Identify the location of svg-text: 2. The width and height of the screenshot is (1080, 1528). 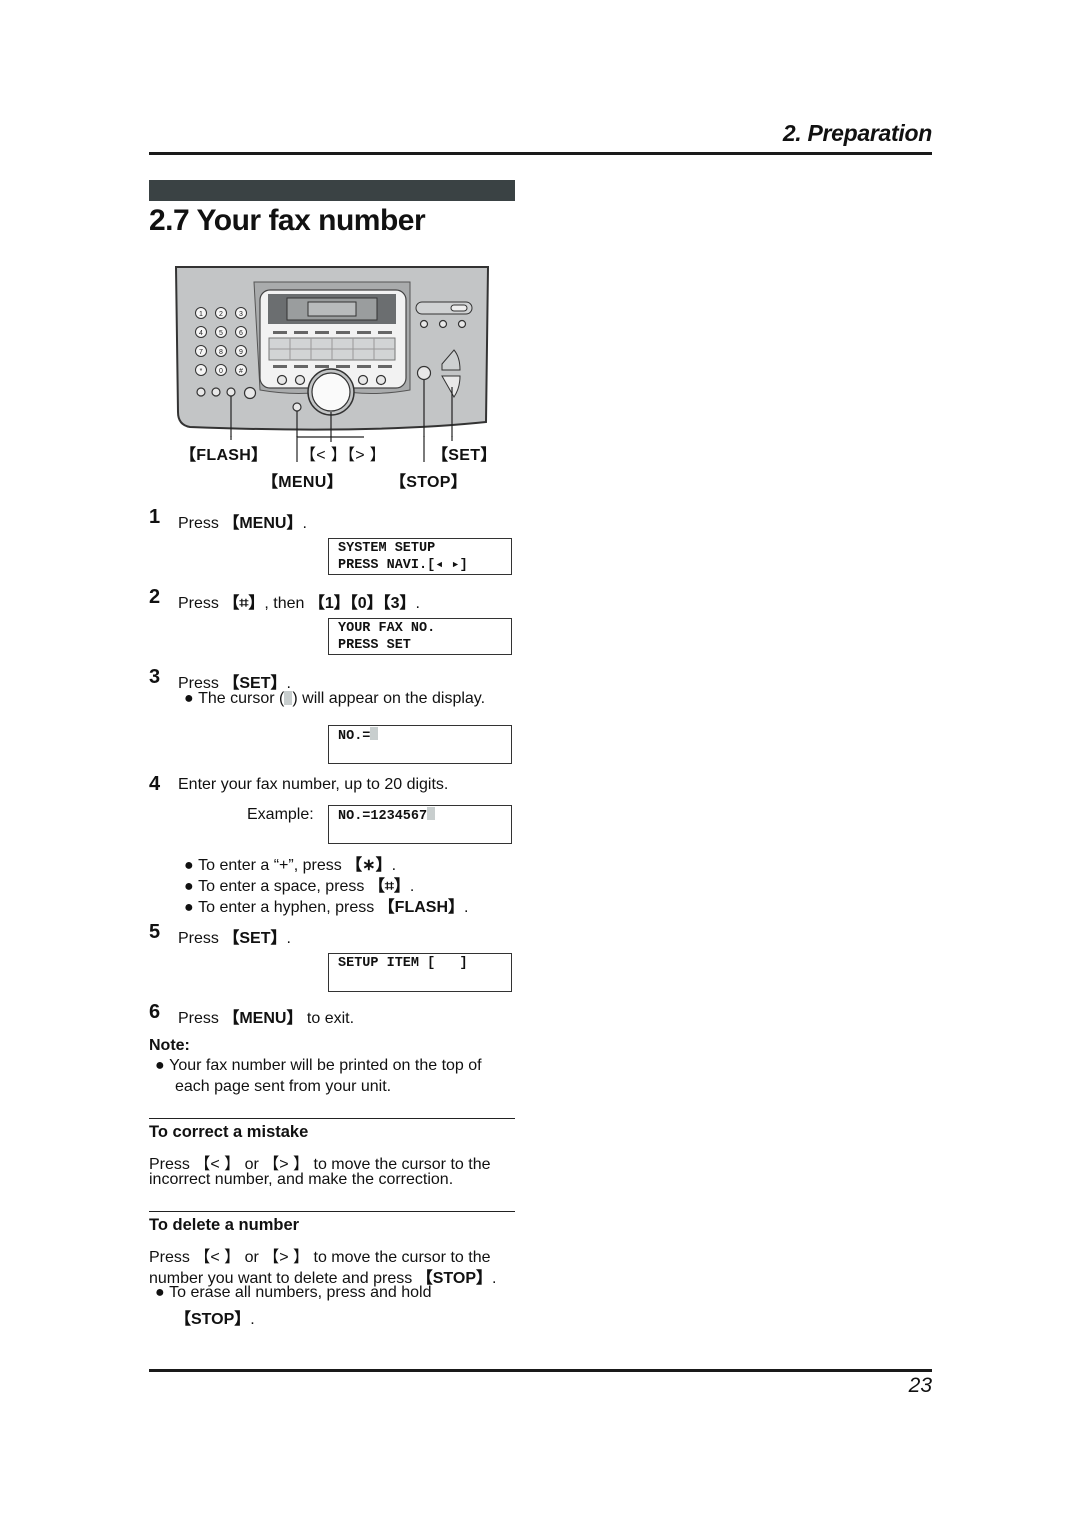
(221, 314).